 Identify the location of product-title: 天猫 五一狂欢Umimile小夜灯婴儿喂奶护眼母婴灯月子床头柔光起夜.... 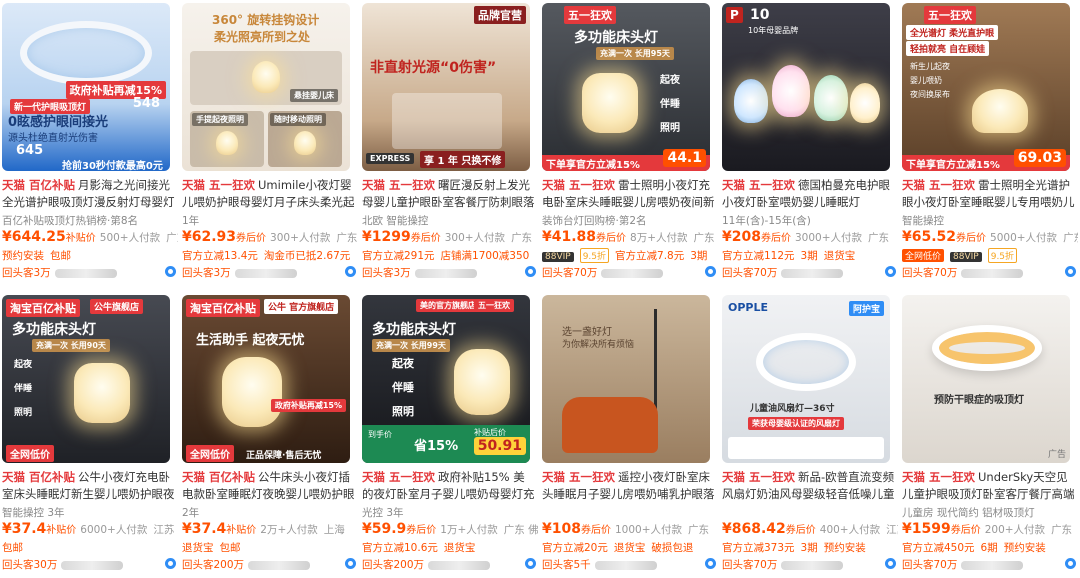
(269, 194).